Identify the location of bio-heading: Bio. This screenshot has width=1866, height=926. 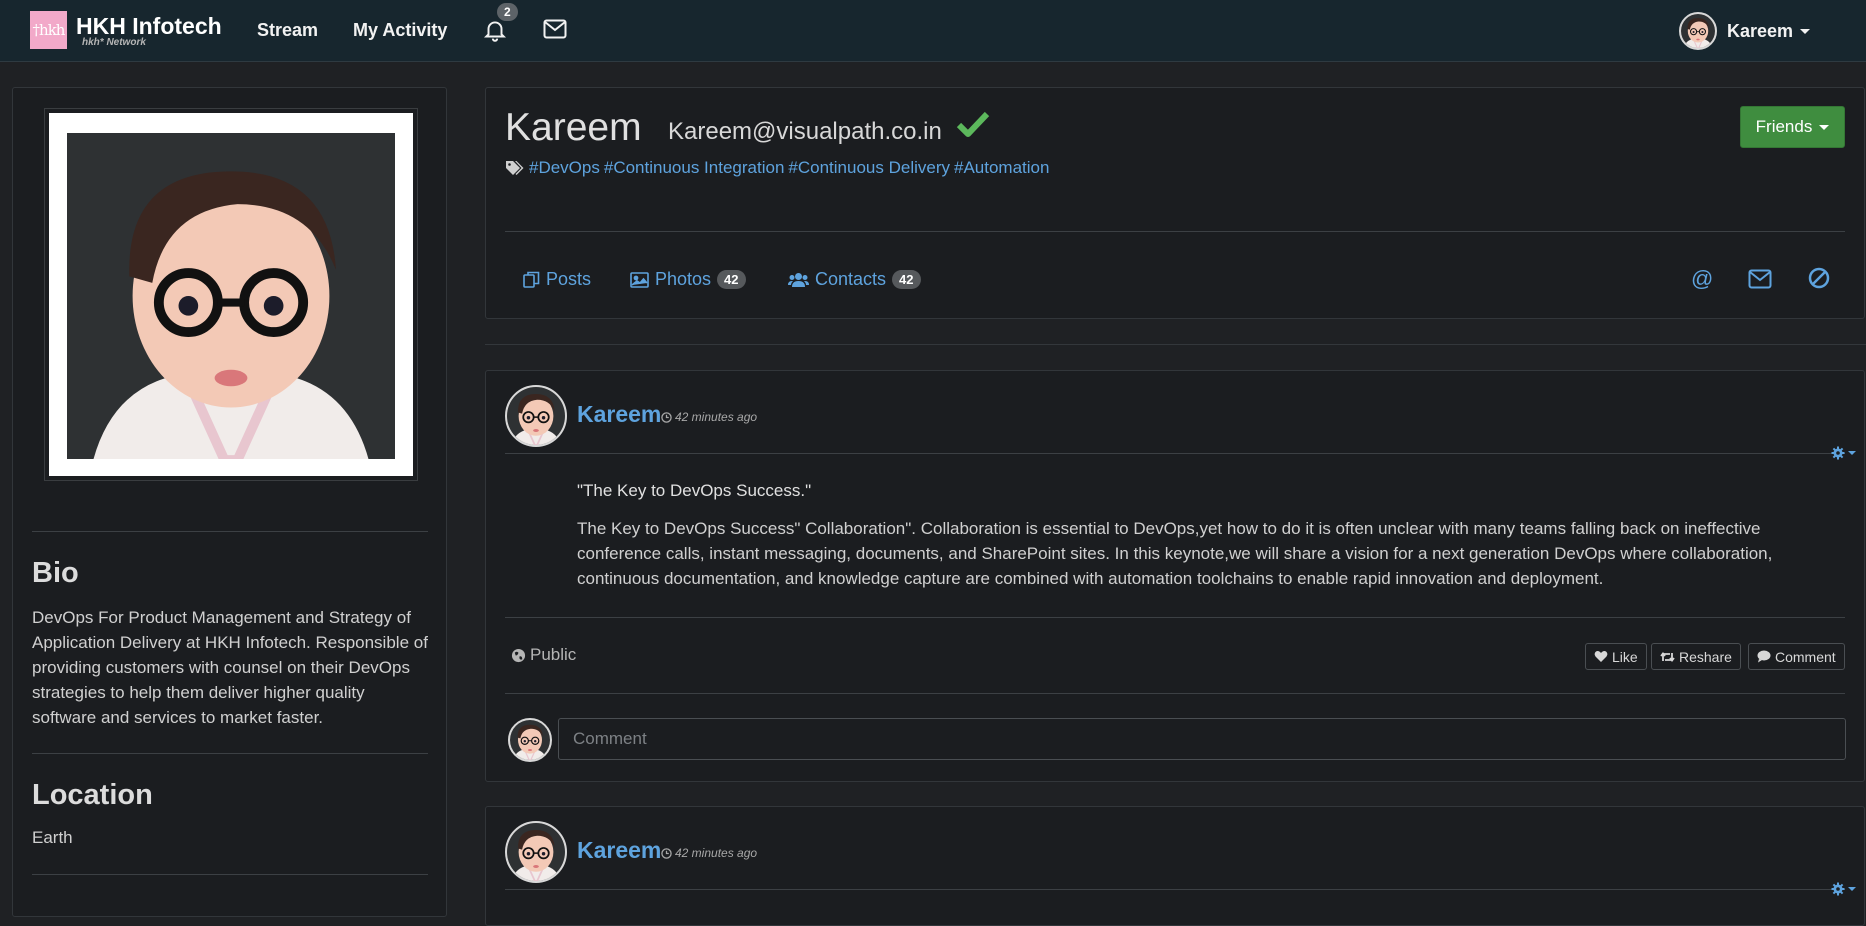
(55, 573).